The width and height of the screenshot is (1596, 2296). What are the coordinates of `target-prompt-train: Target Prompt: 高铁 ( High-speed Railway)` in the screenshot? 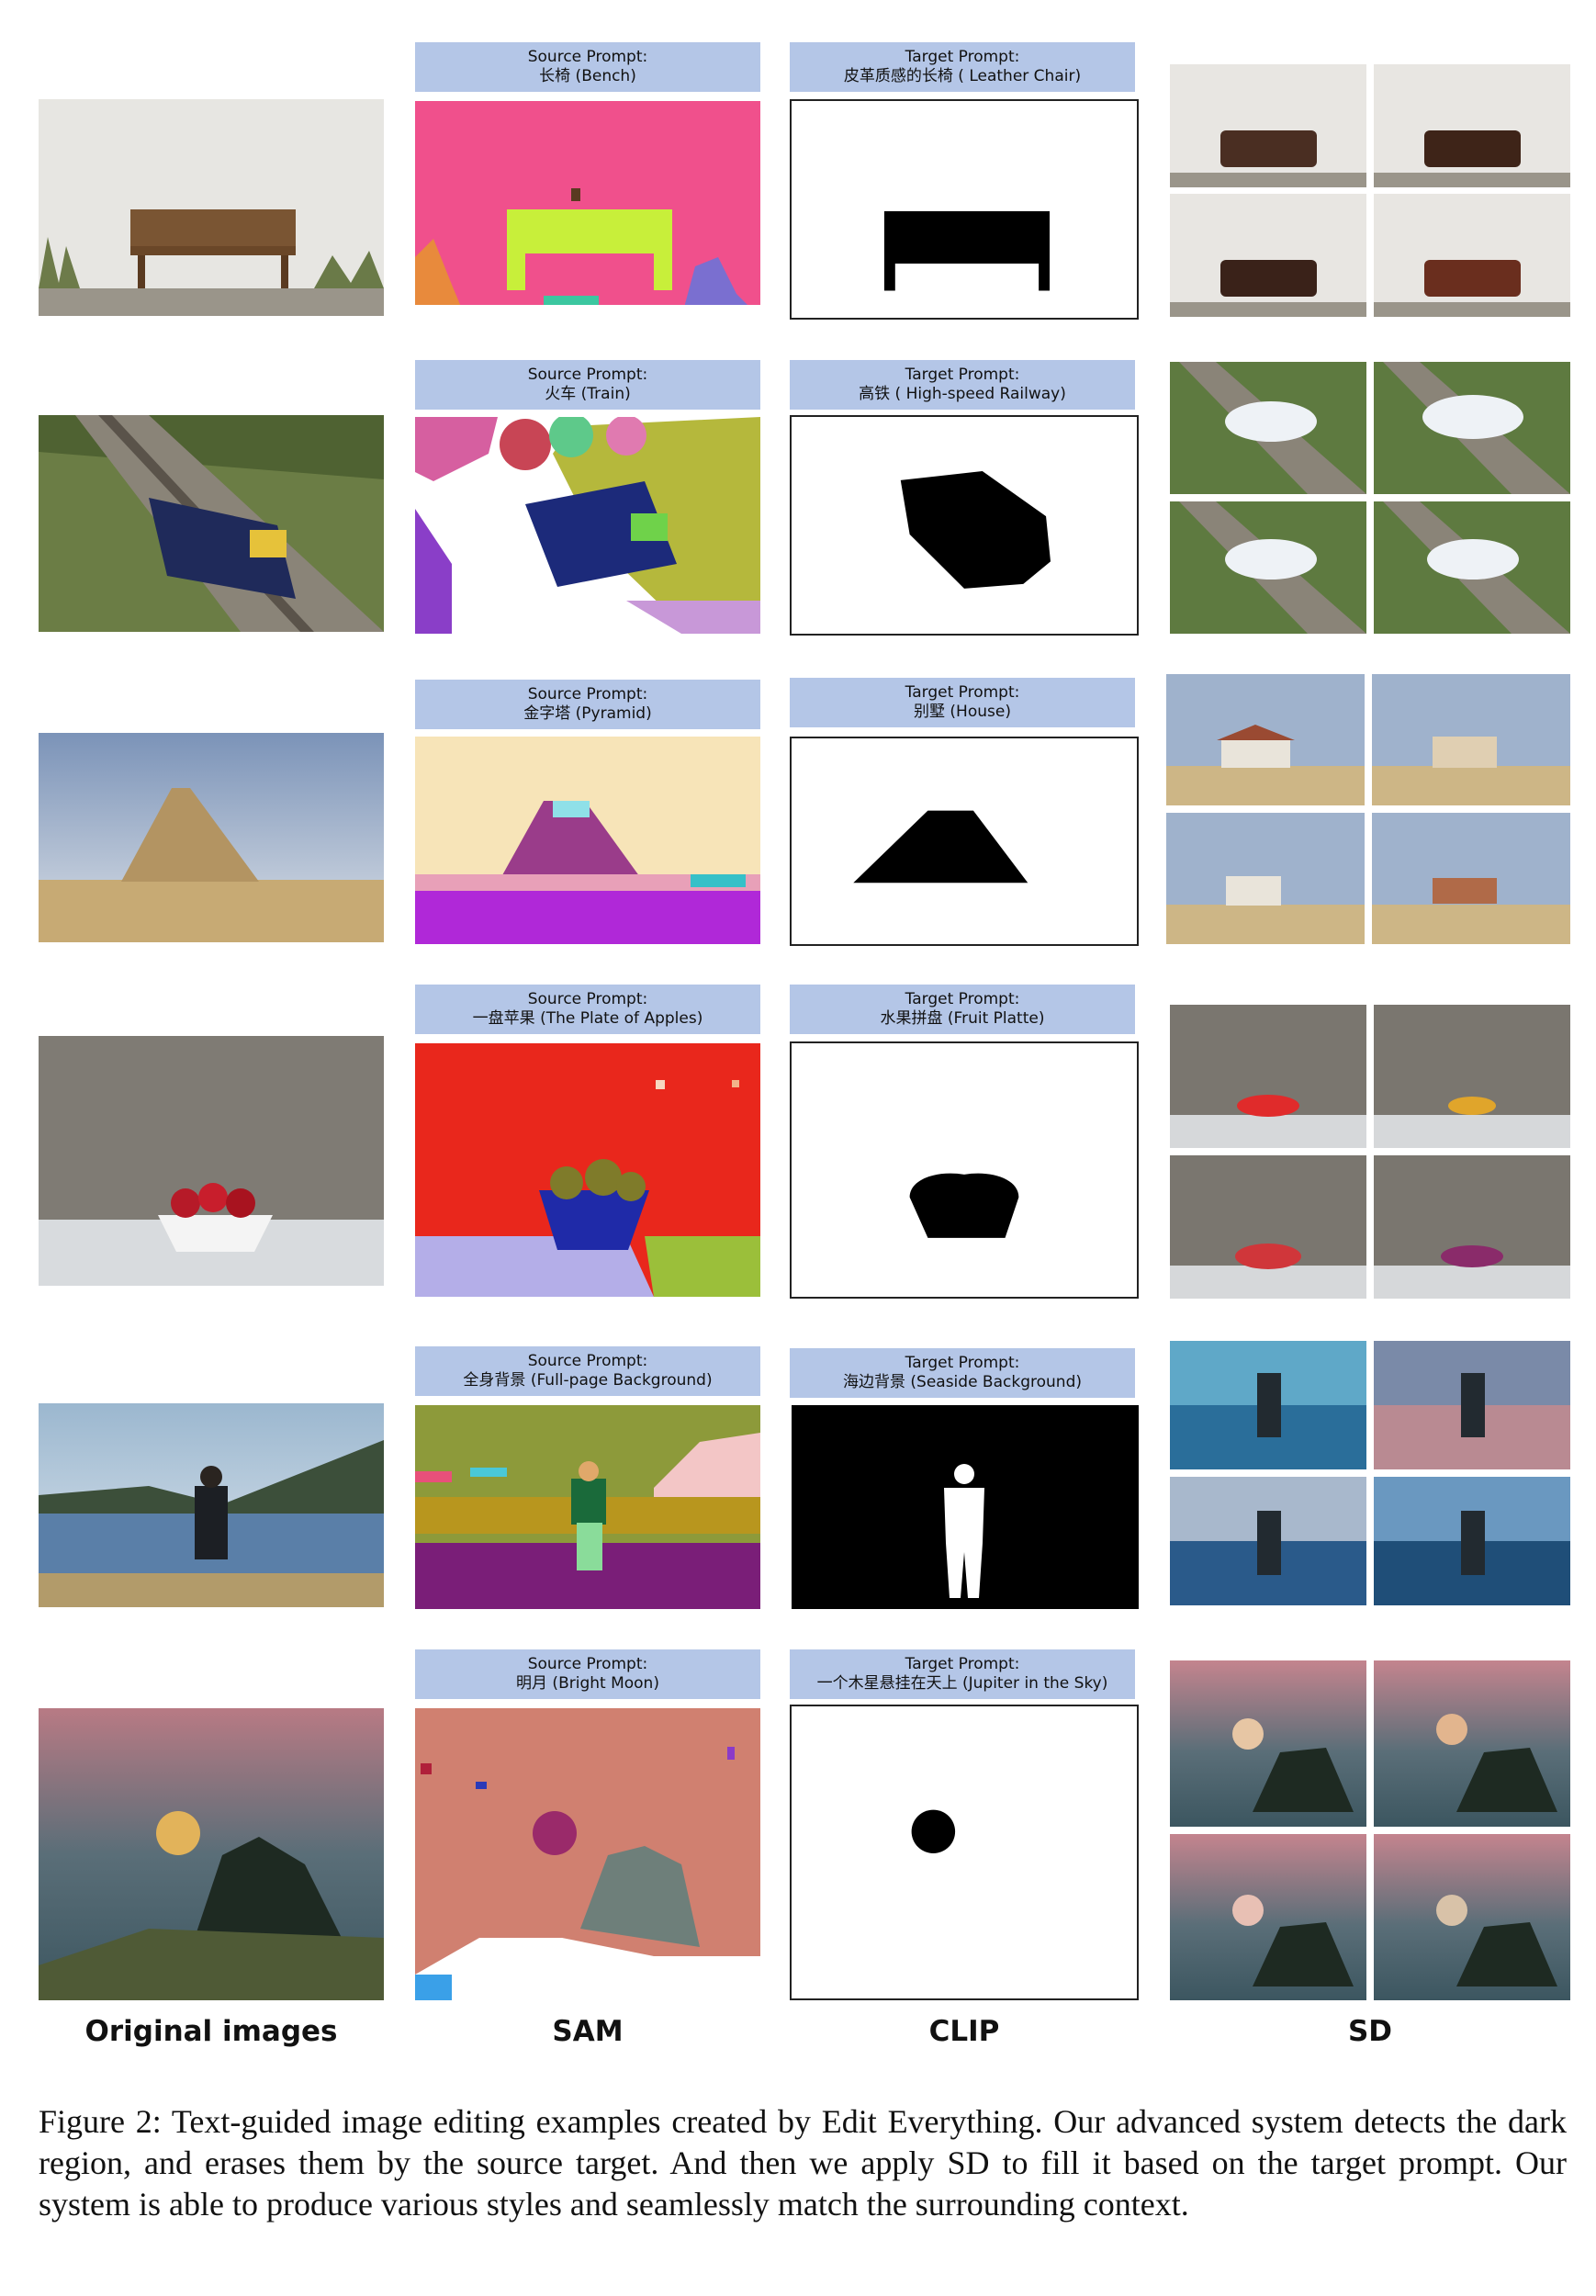 It's located at (962, 385).